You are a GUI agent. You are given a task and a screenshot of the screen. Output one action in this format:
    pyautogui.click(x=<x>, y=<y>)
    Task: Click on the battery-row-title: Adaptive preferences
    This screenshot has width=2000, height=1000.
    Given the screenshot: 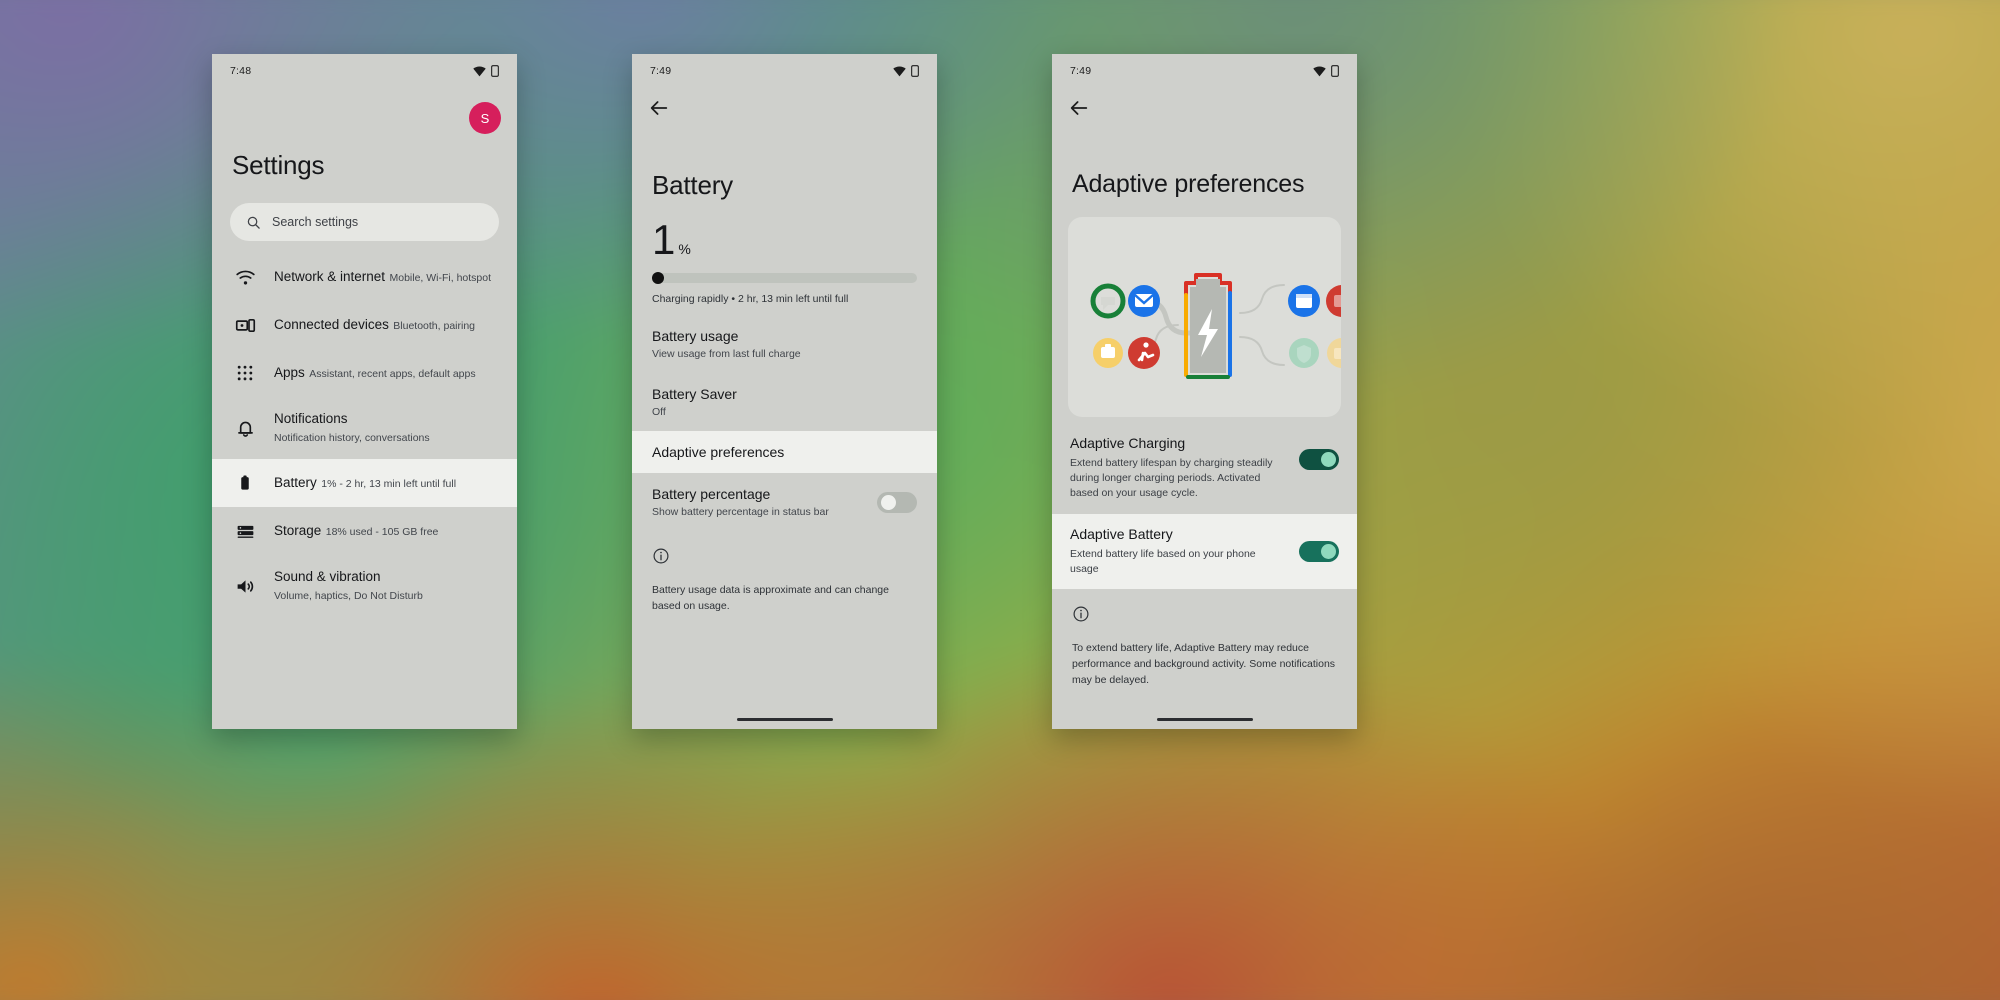 What is the action you would take?
    pyautogui.click(x=718, y=452)
    